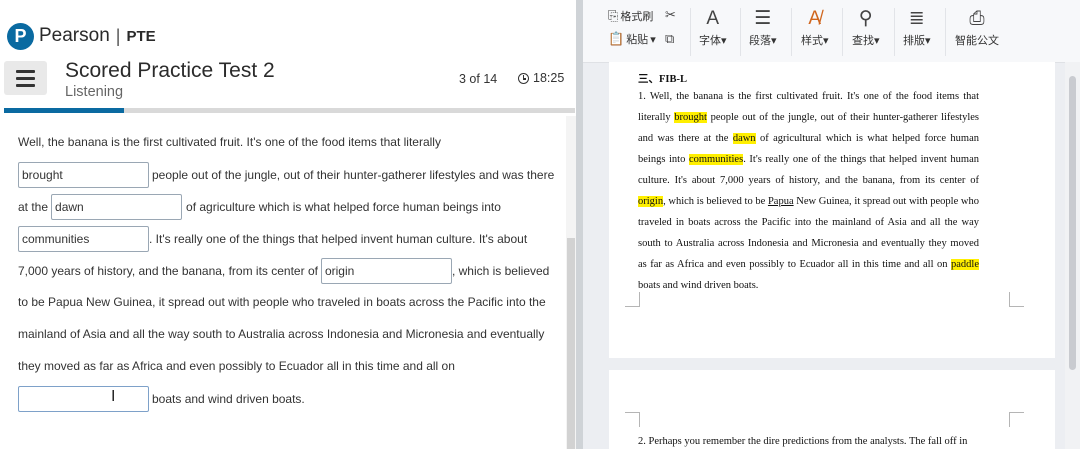  What do you see at coordinates (141, 36) in the screenshot?
I see `brand-product: PTE` at bounding box center [141, 36].